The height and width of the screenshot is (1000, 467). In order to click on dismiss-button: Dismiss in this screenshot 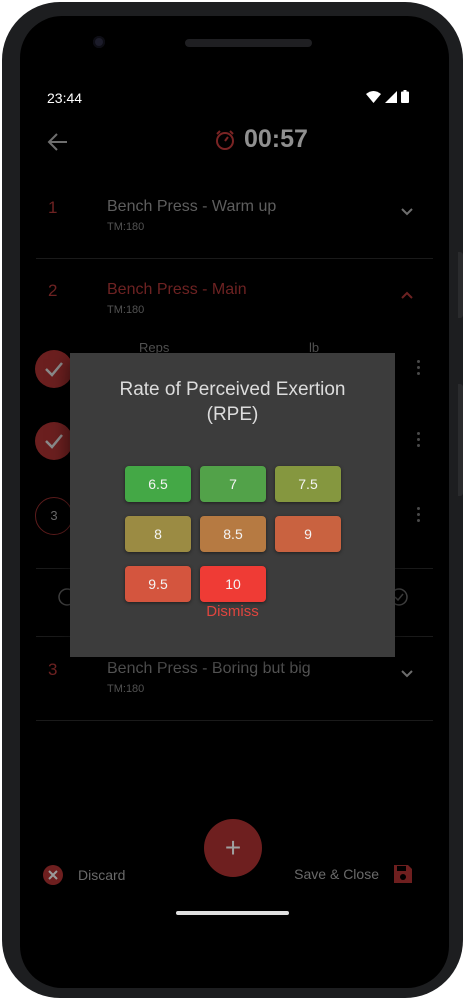, I will do `click(232, 611)`.